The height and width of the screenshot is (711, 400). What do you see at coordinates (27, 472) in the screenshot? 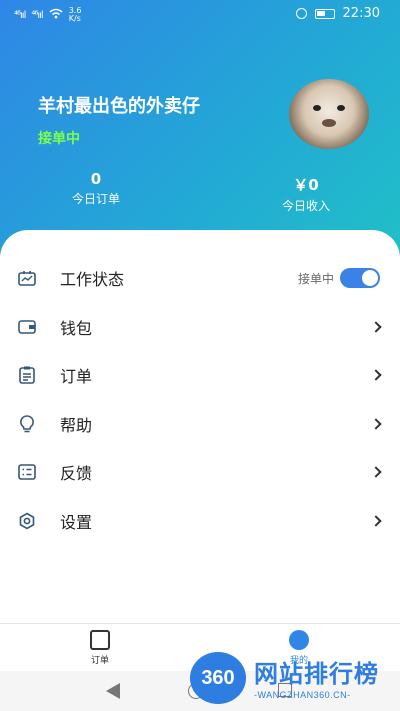
I see `feedback-icon` at bounding box center [27, 472].